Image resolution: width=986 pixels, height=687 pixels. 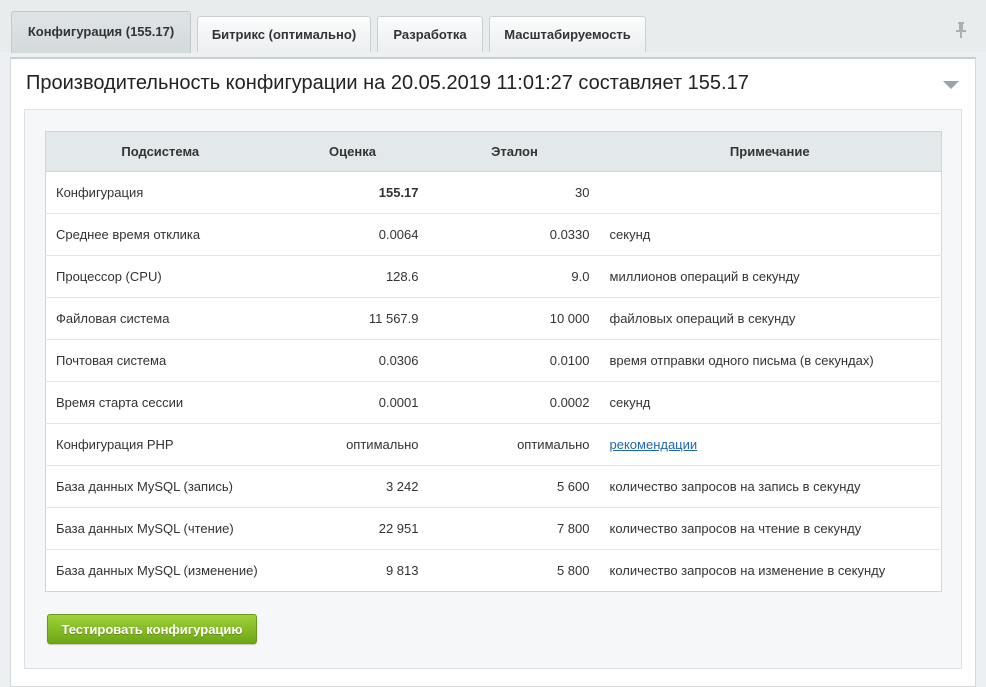 What do you see at coordinates (770, 486) in the screenshot?
I see `cell-note: количество запросов на запись в секунду` at bounding box center [770, 486].